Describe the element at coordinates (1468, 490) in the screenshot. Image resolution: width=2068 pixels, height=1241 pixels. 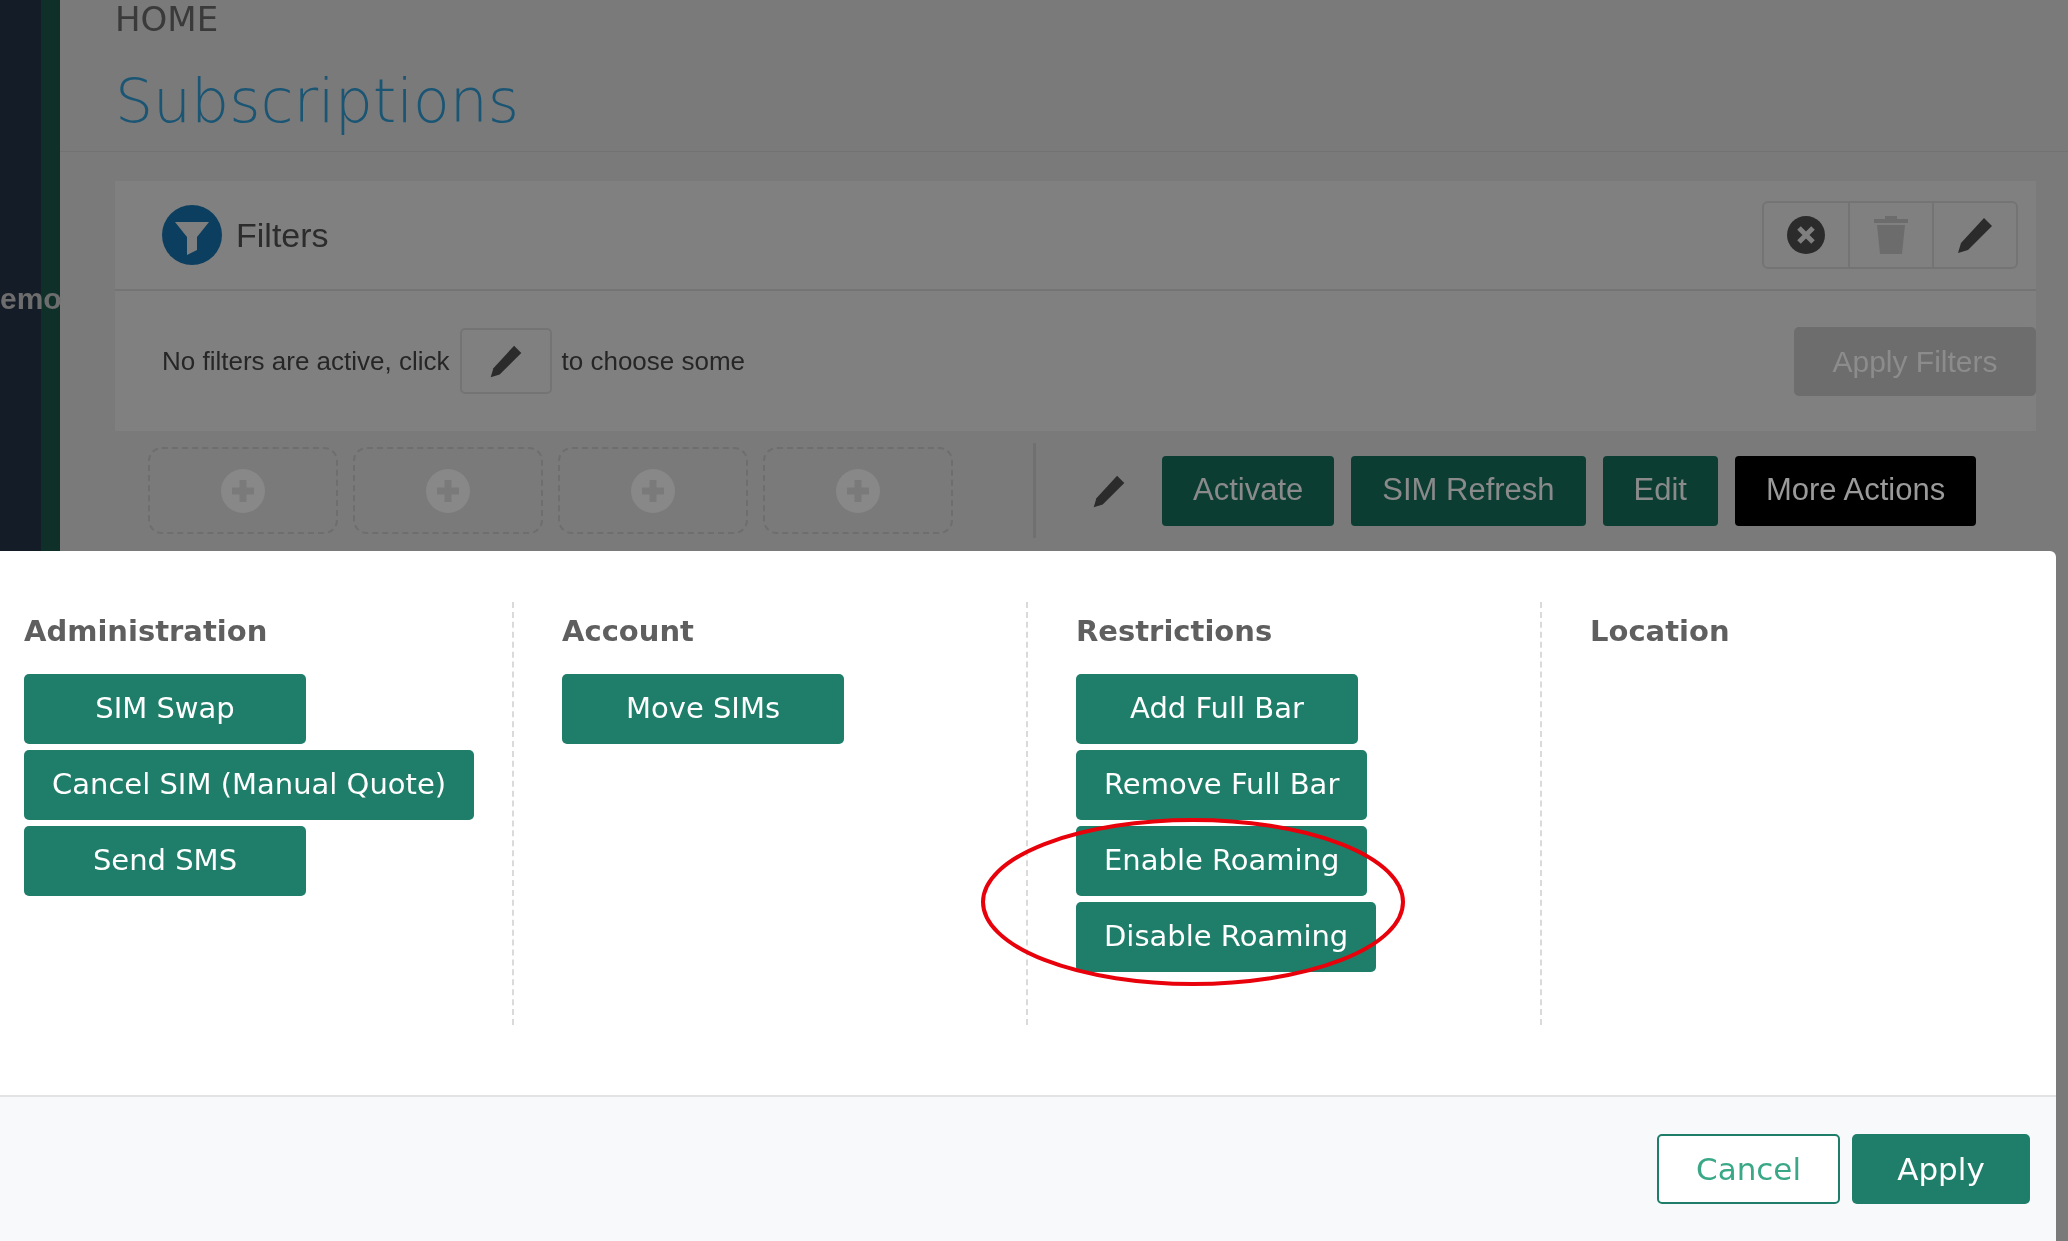
I see `action-button: SIM Refresh` at that location.